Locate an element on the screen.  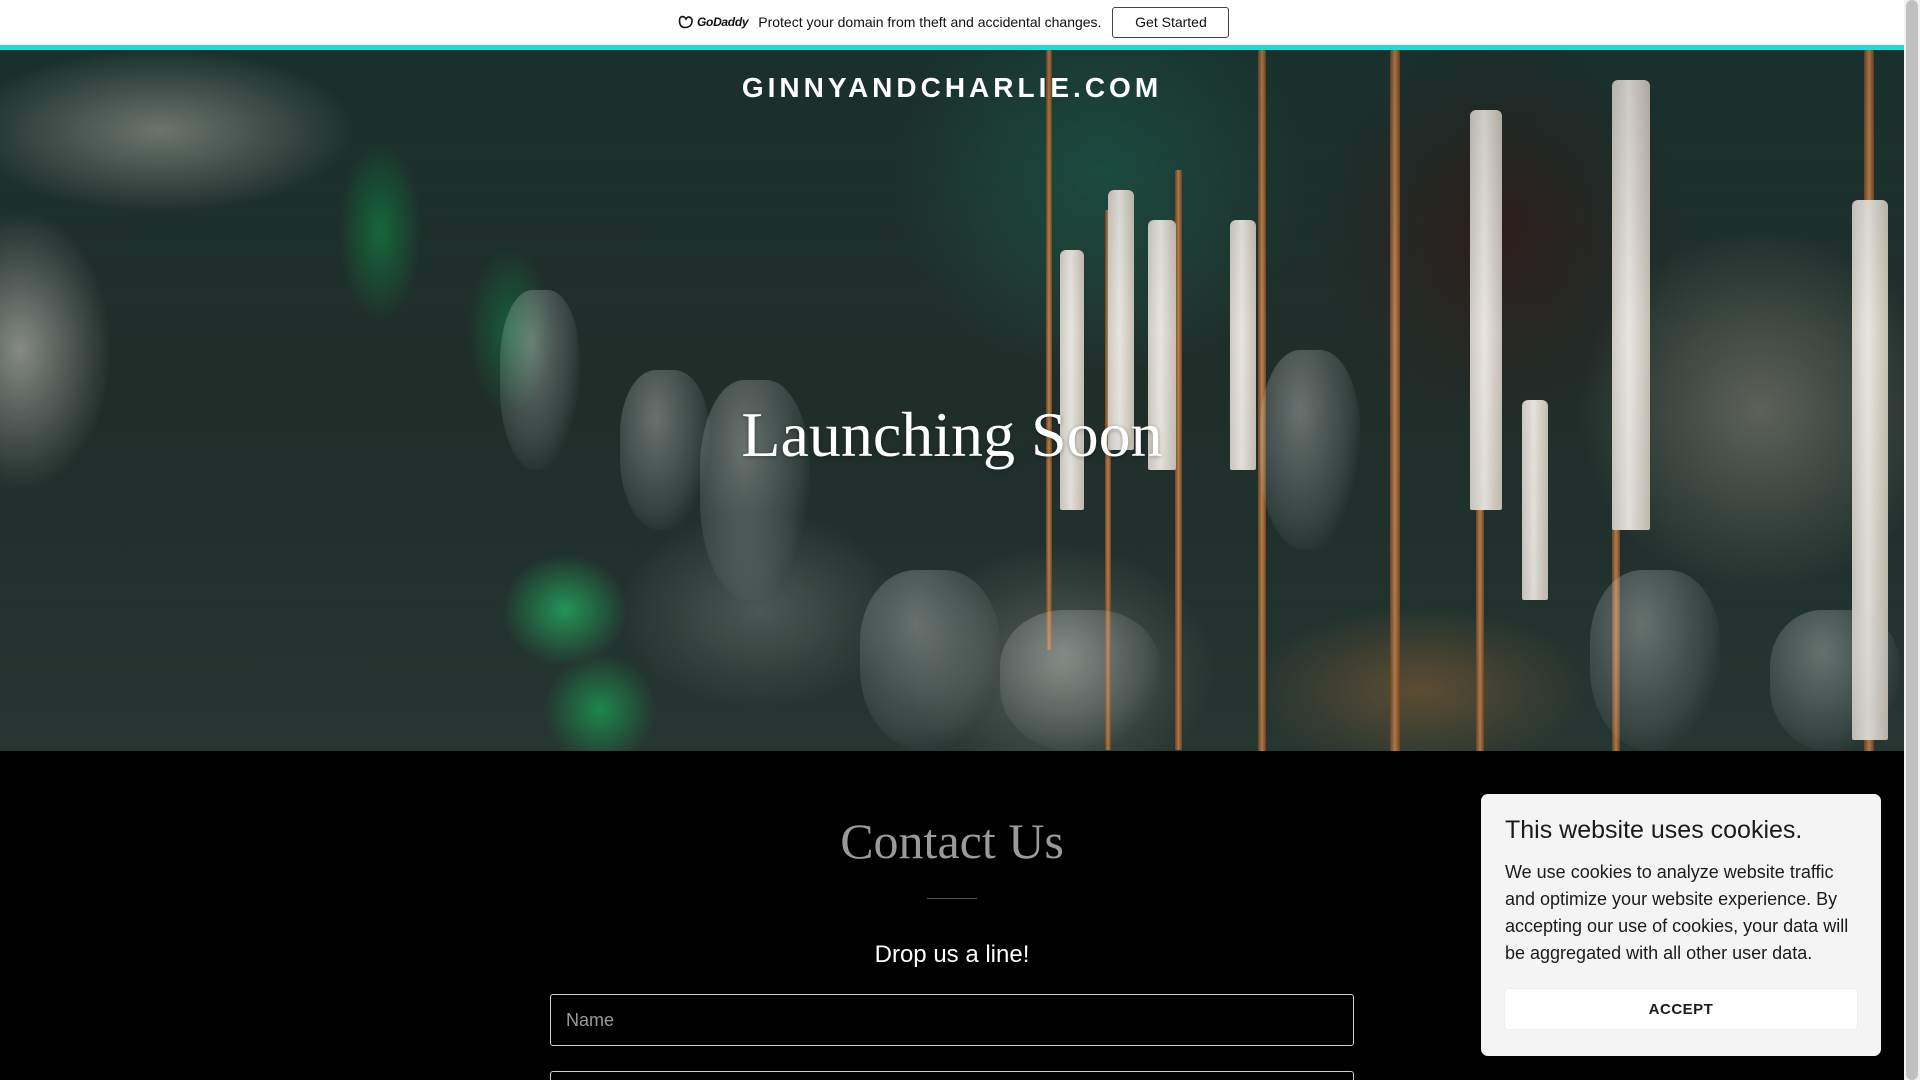
email-input is located at coordinates (952, 1075).